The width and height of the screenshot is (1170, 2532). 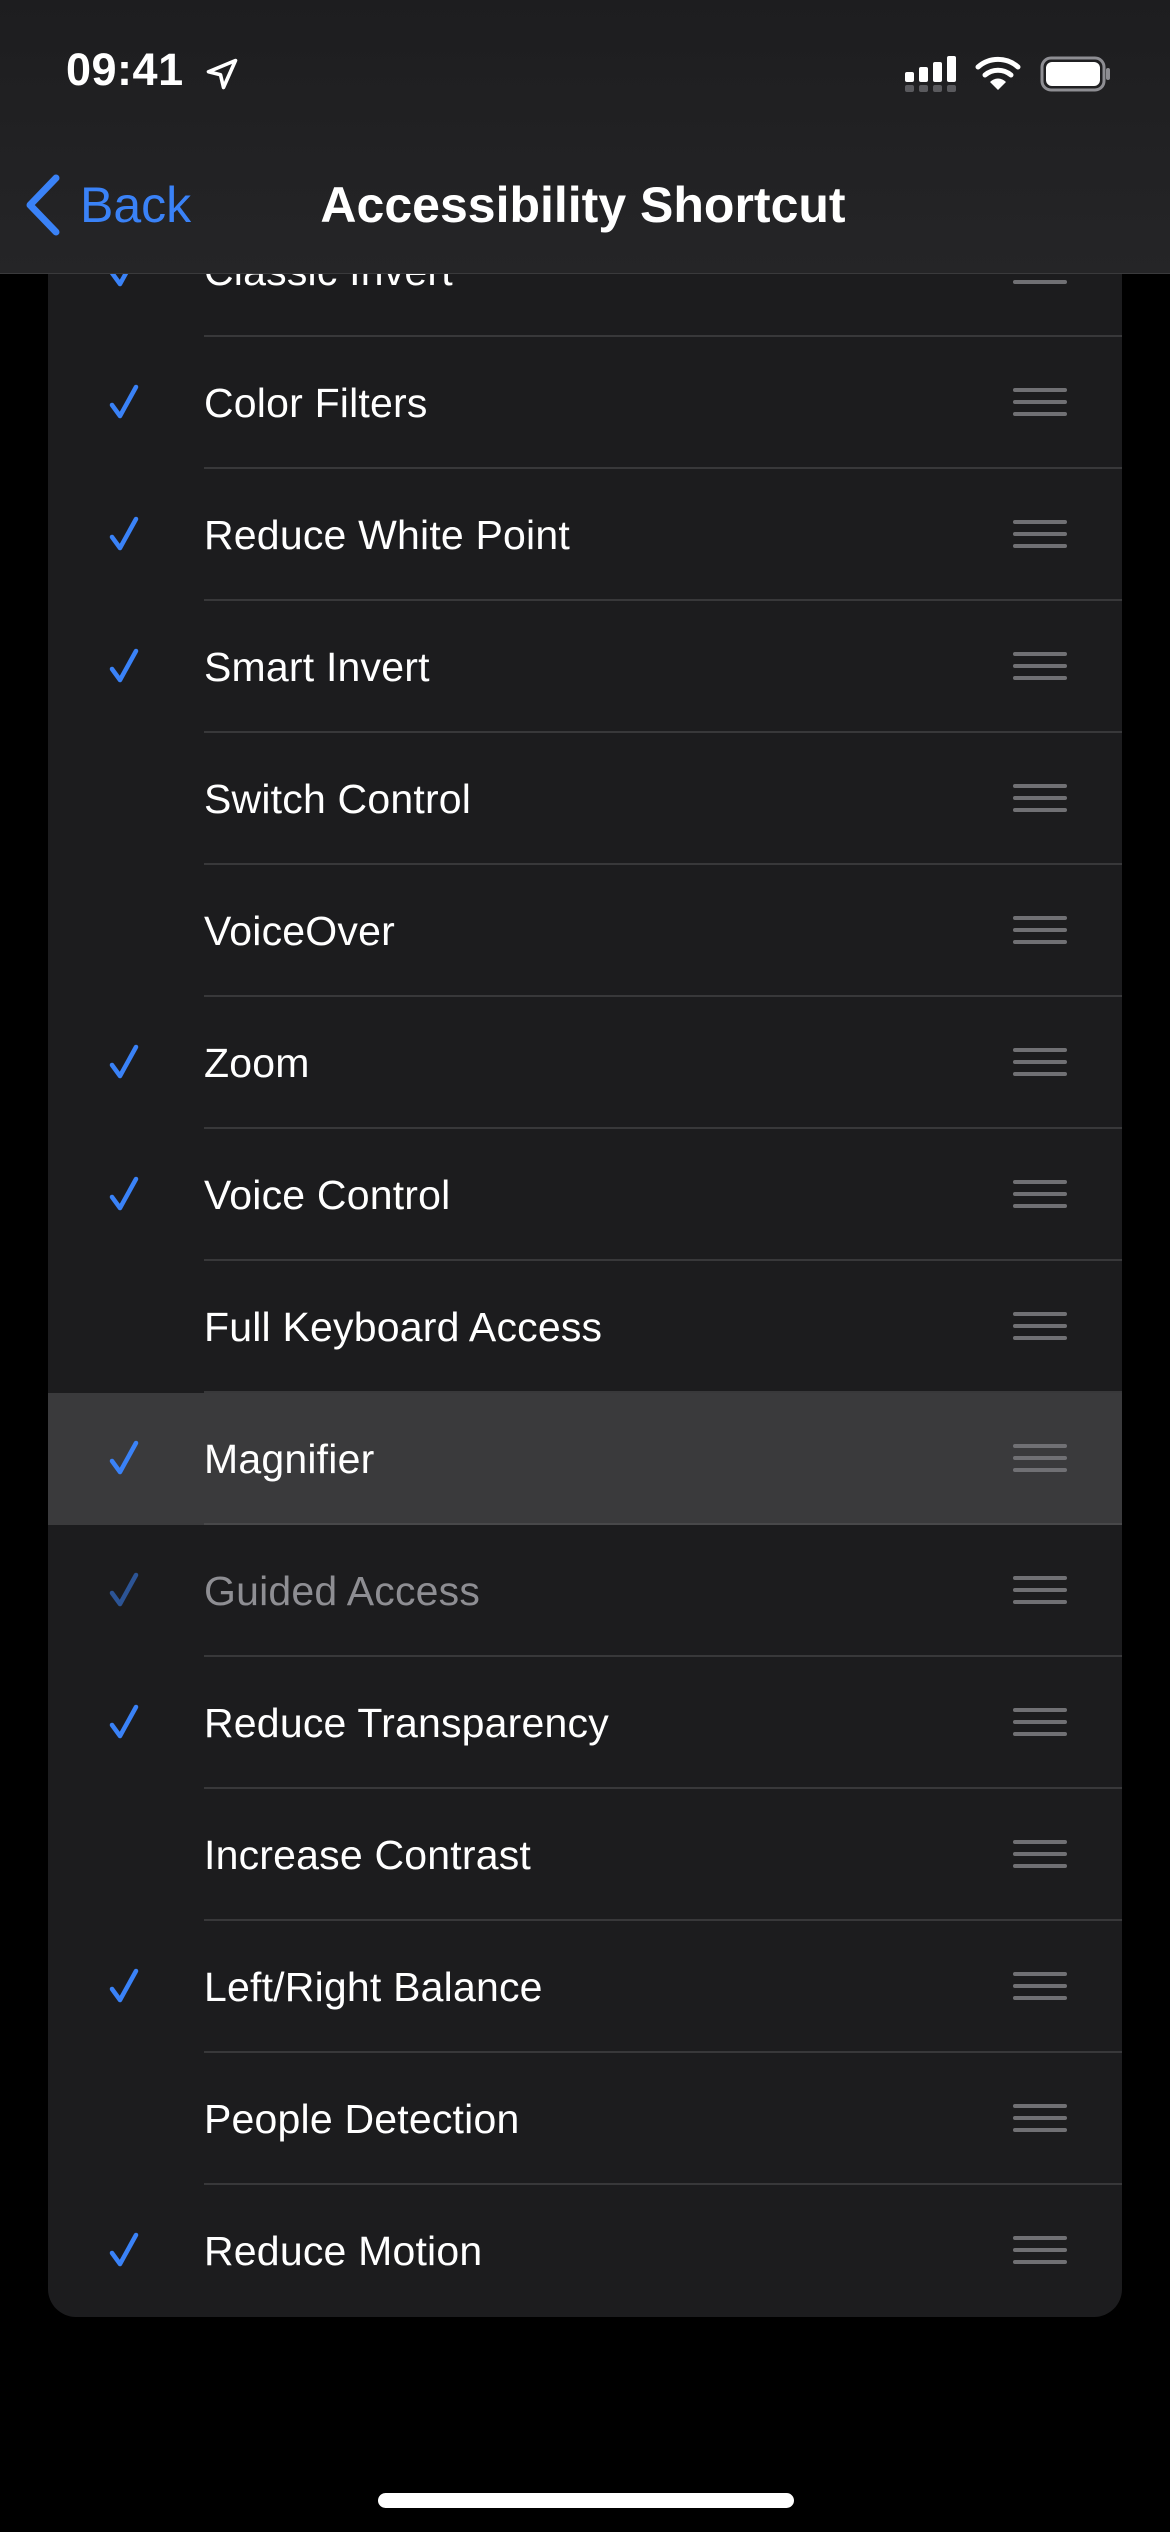 I want to click on list-item-label: Zoom, so click(x=257, y=1063).